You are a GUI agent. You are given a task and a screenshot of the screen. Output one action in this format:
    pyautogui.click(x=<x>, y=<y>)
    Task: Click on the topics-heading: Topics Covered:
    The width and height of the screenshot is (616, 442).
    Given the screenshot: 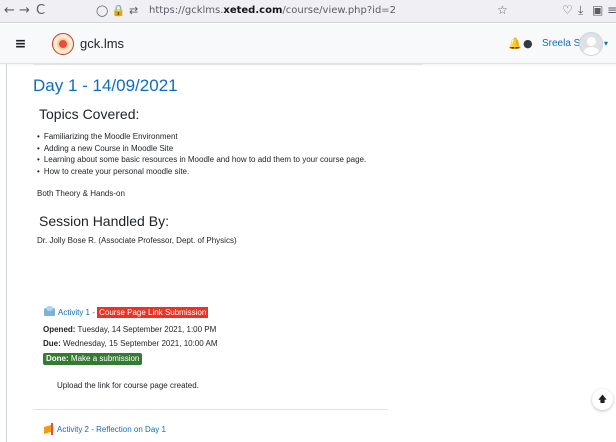 What is the action you would take?
    pyautogui.click(x=89, y=114)
    